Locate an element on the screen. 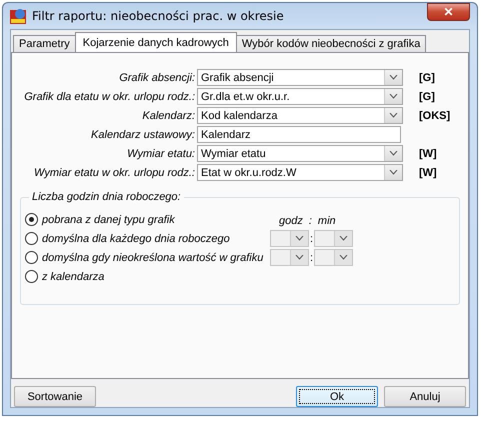 The height and width of the screenshot is (422, 484). tab: Wybór kodów nieobecności z grafika is located at coordinates (331, 43).